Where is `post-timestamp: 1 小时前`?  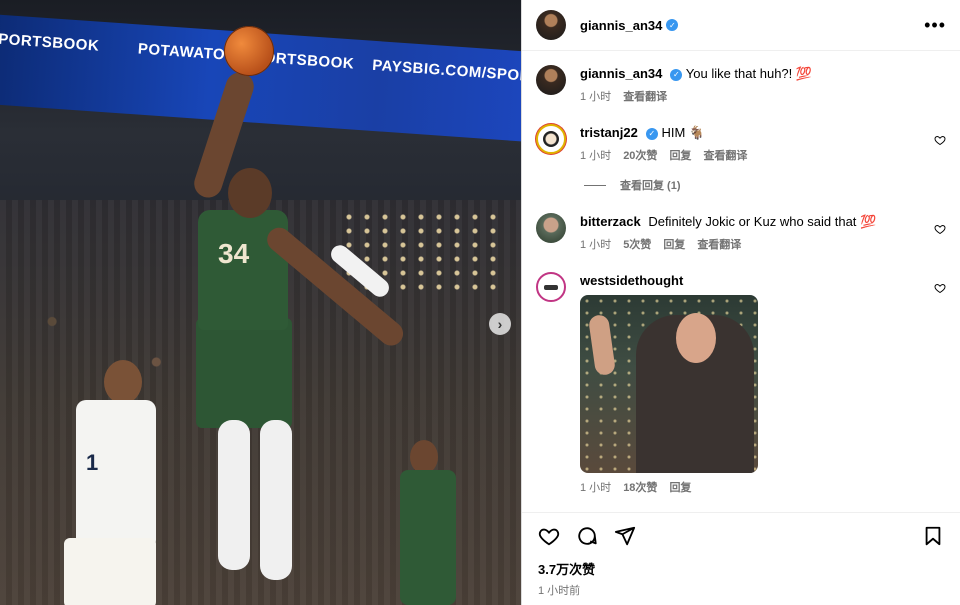
post-timestamp: 1 小时前 is located at coordinates (559, 591).